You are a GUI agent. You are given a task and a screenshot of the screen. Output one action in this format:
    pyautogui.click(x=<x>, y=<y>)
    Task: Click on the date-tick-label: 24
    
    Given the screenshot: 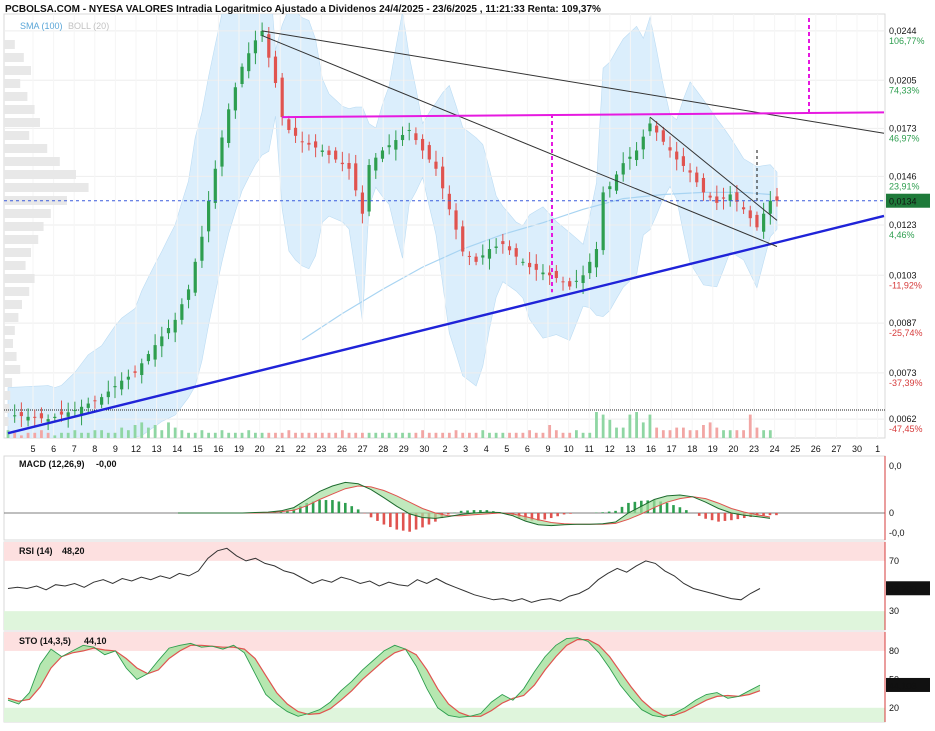 What is the action you would take?
    pyautogui.click(x=775, y=449)
    